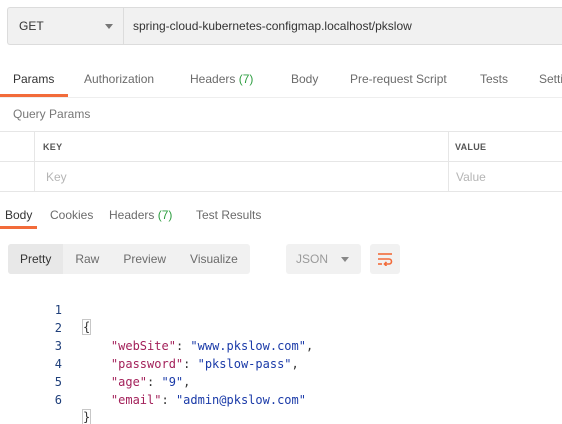 This screenshot has width=562, height=424. I want to click on wrap-lines-icon, so click(385, 259).